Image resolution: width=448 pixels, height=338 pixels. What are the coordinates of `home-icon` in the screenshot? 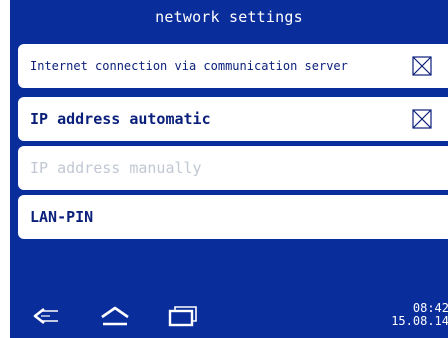 It's located at (115, 316).